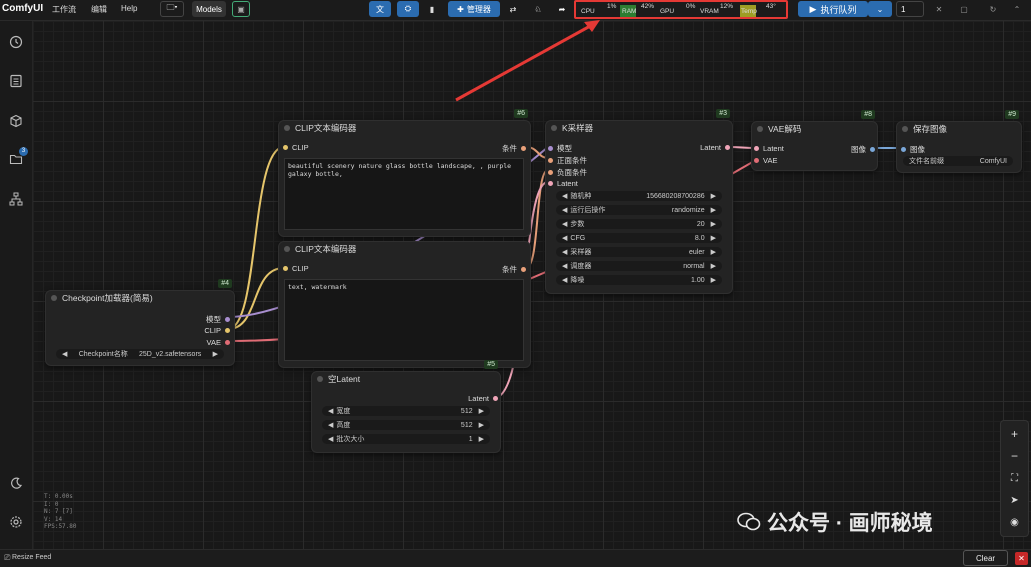 This screenshot has width=1031, height=567. I want to click on input-images: 图像, so click(913, 149).